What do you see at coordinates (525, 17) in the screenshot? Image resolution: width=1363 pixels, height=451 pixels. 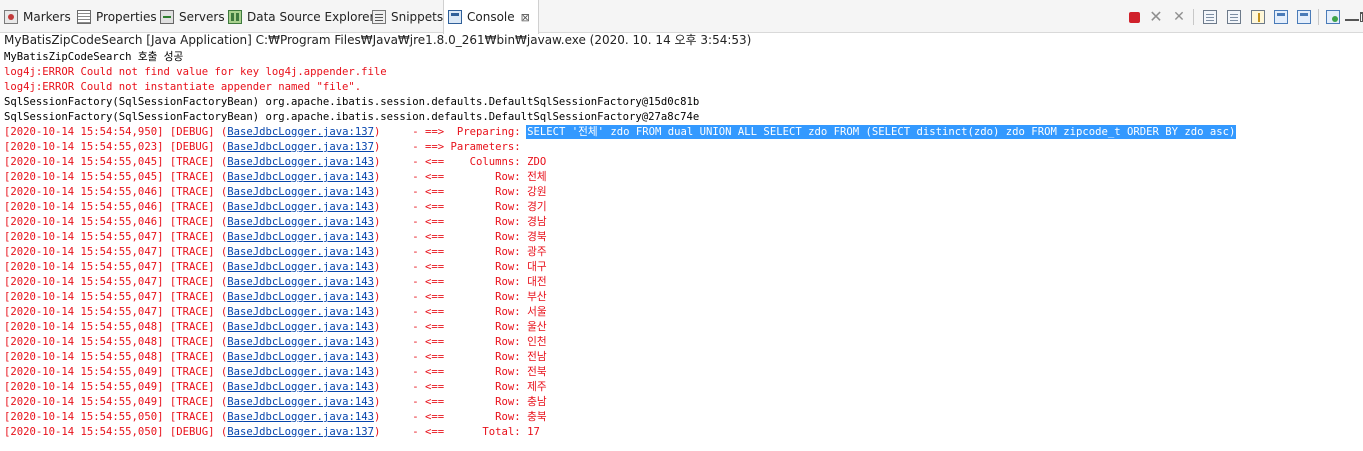 I see `close-icon: ⊠` at bounding box center [525, 17].